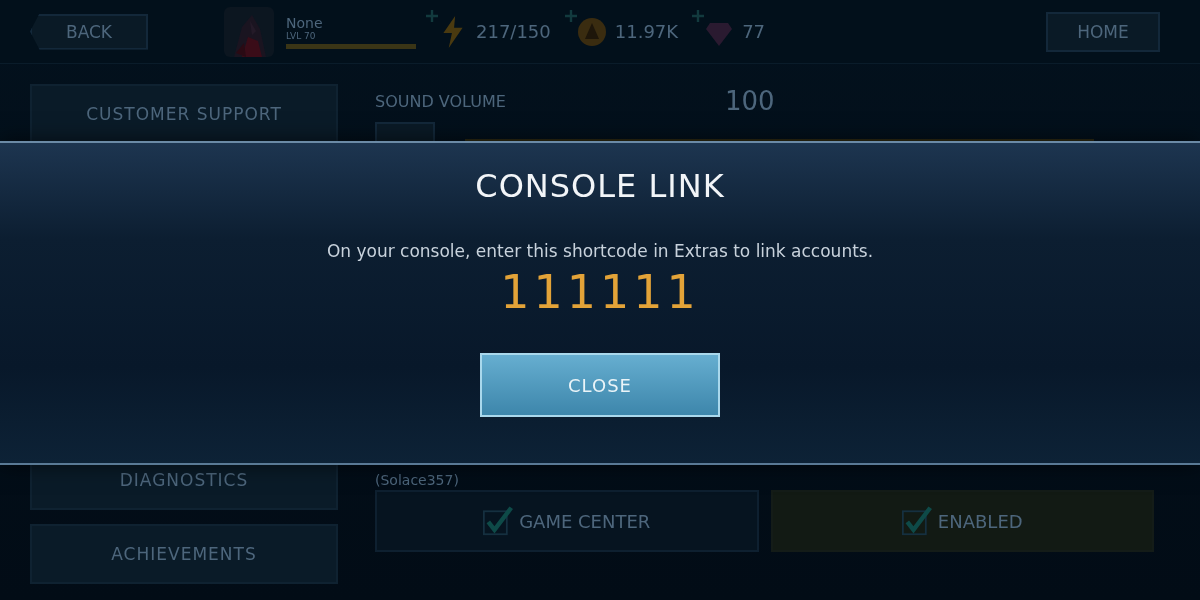  What do you see at coordinates (184, 114) in the screenshot?
I see `menu-button: CUSTOMER SUPPORT` at bounding box center [184, 114].